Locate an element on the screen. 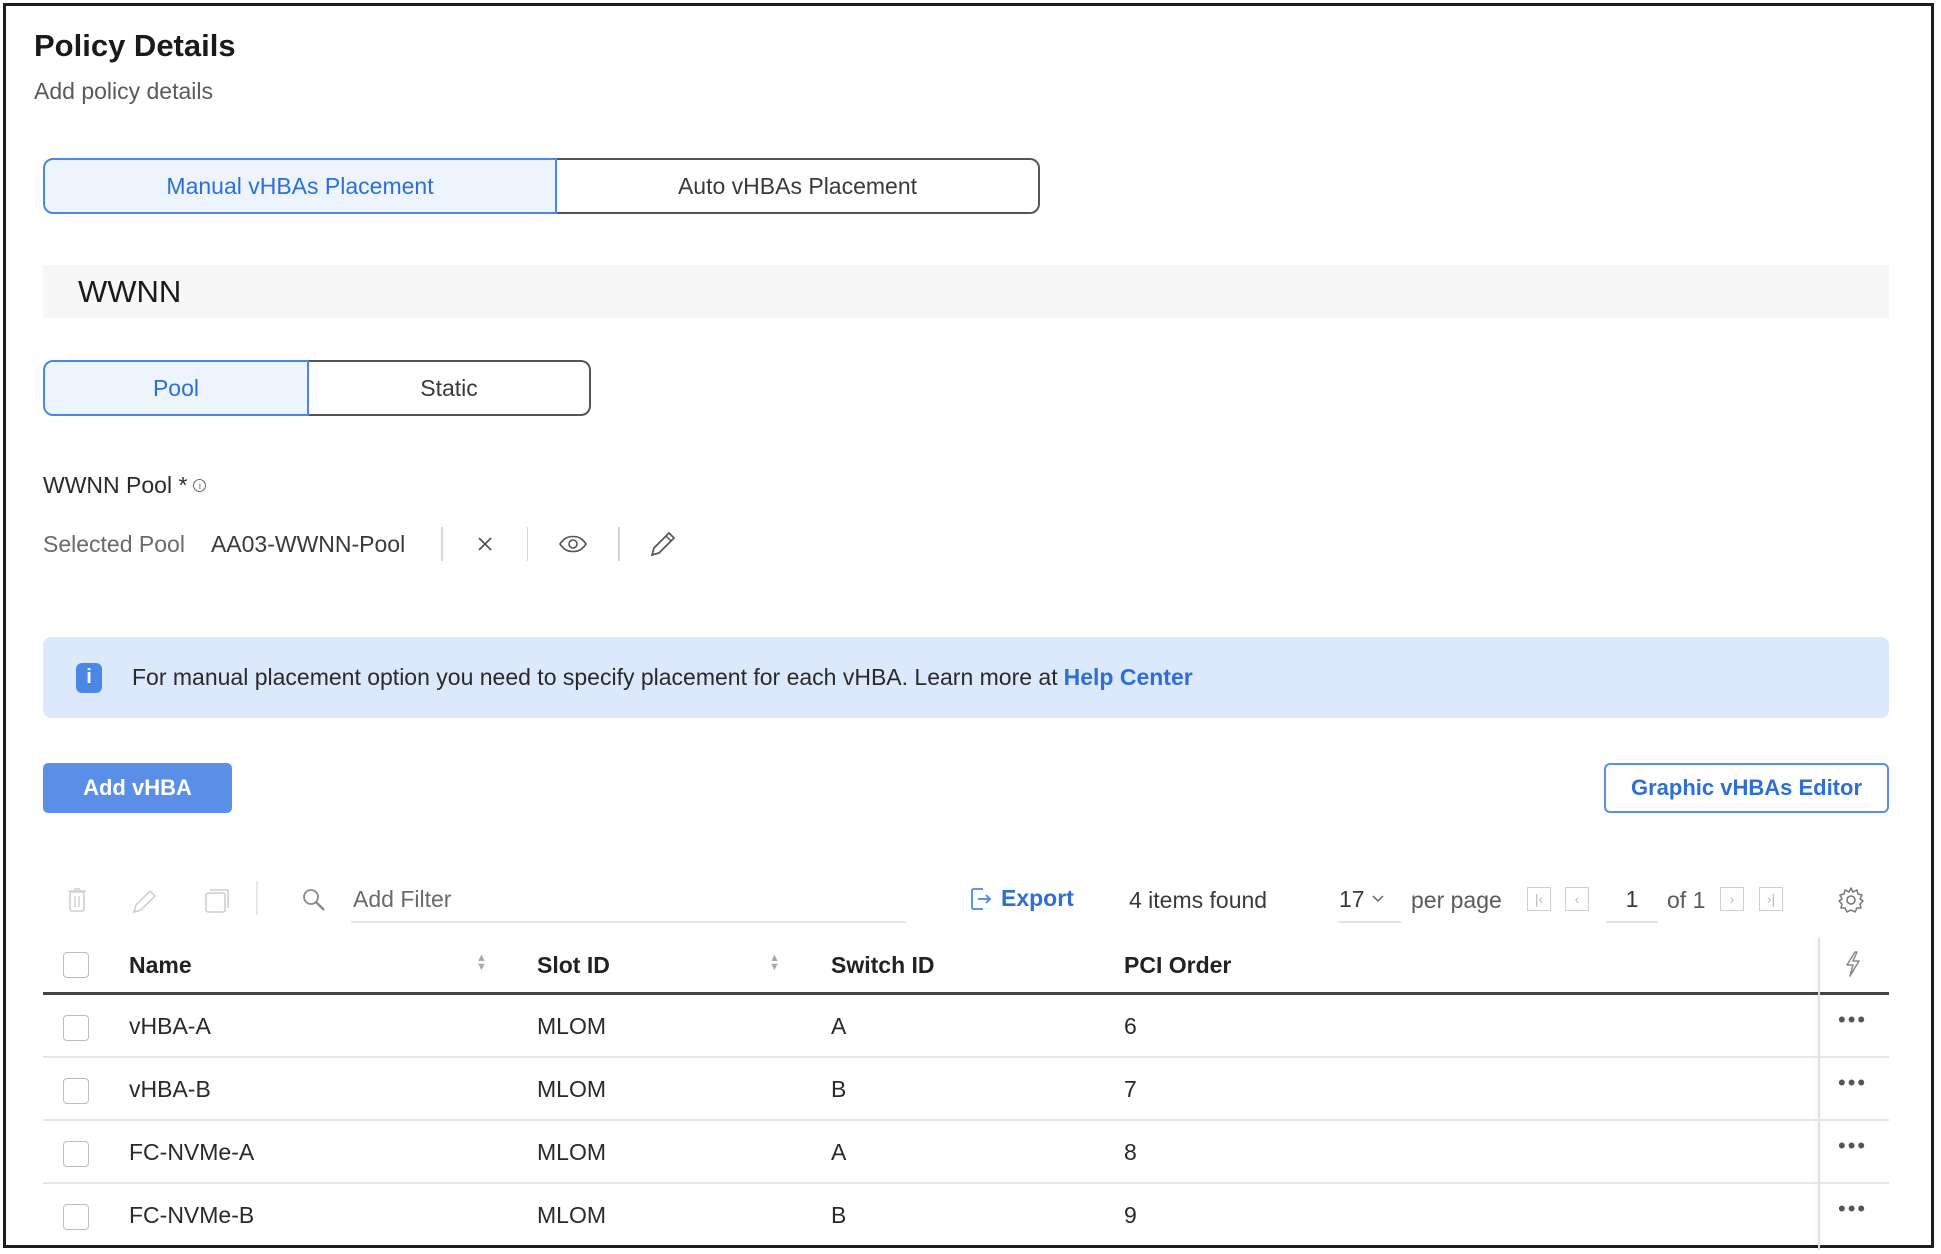 This screenshot has width=1941, height=1254. cell-pci-order: 8 is located at coordinates (1130, 1152).